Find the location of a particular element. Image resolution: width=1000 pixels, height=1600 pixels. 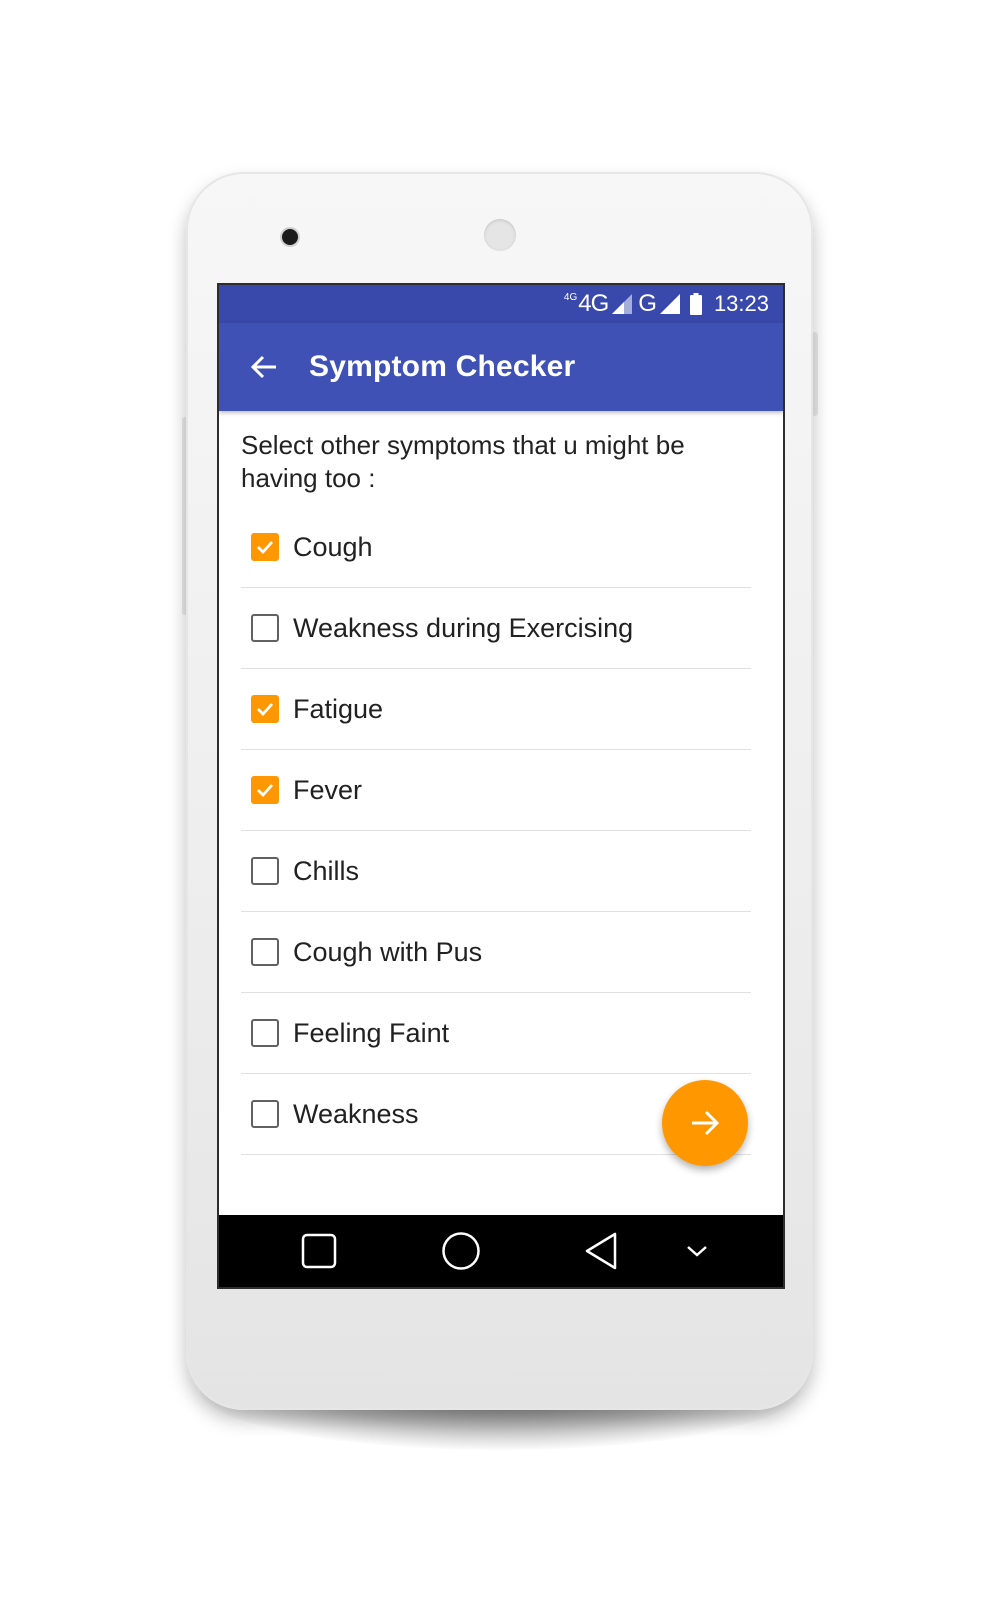

page-title: Symptom Checker is located at coordinates (442, 366).